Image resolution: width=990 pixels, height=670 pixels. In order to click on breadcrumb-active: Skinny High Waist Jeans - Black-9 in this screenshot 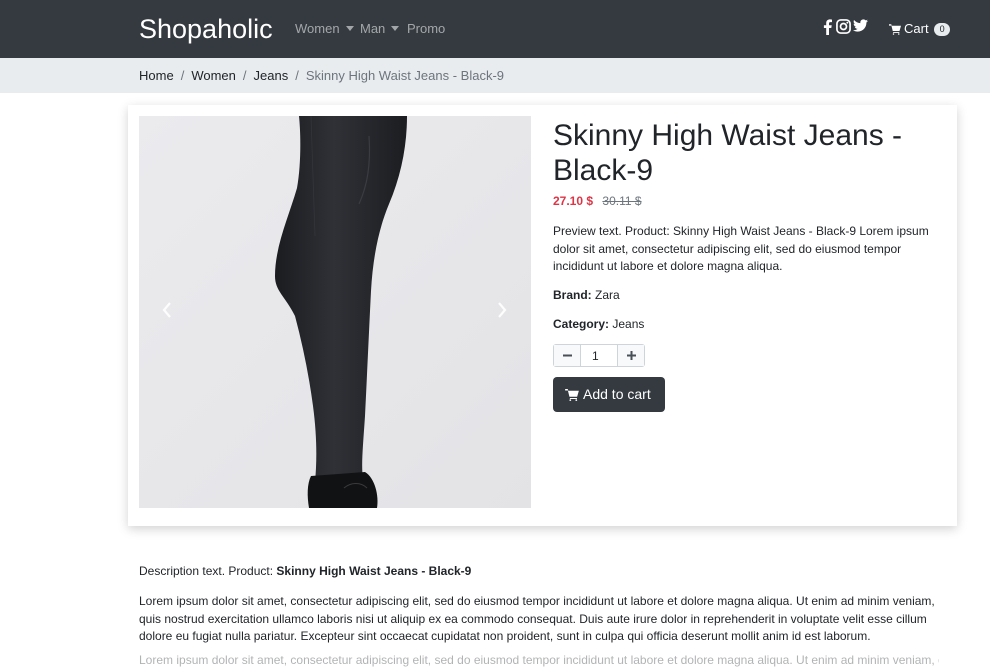, I will do `click(405, 75)`.